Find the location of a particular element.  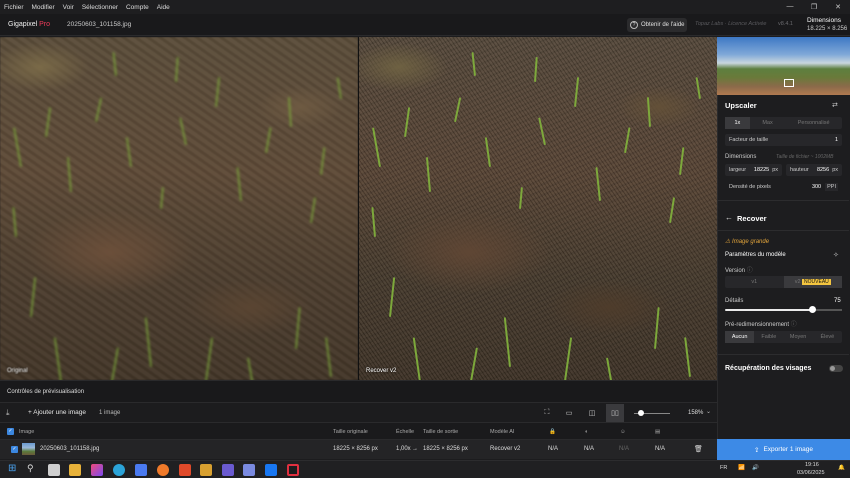

row-scale: 1,00x is located at coordinates (403, 449).